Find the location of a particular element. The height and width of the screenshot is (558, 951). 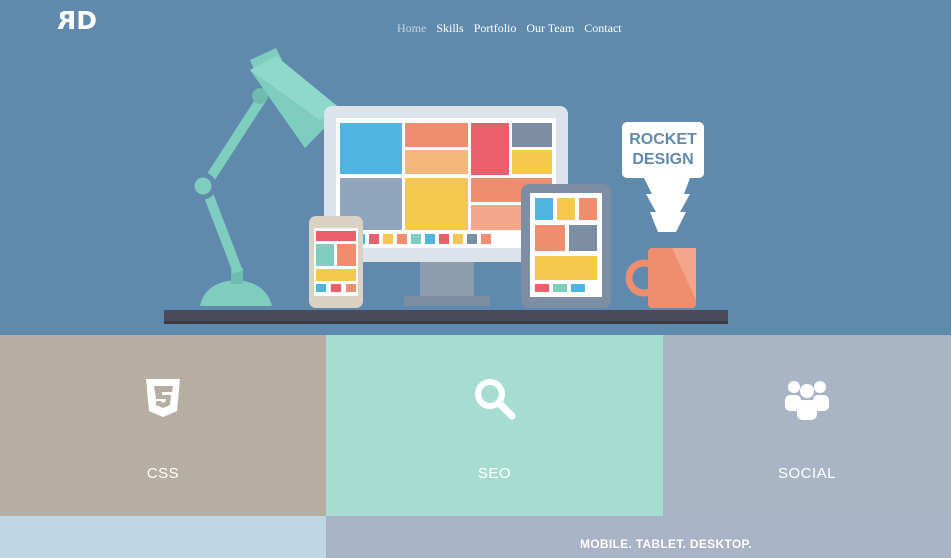

nav-skills: Skills is located at coordinates (449, 28).